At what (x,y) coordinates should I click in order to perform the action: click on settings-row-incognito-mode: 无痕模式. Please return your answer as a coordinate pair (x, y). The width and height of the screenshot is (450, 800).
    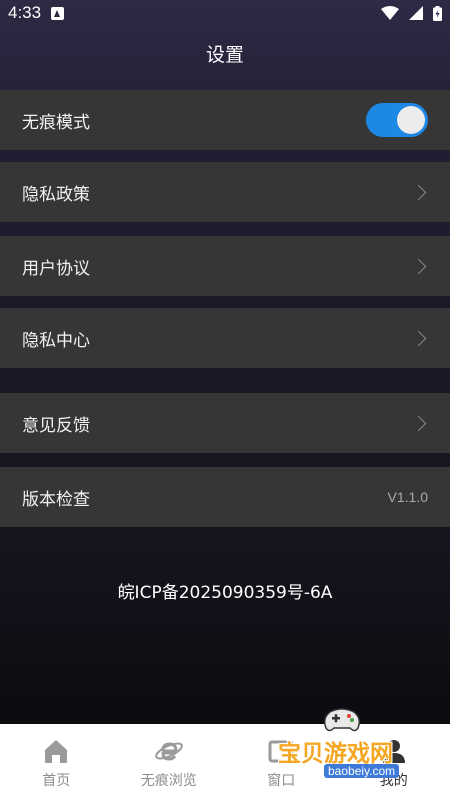
    Looking at the image, I should click on (225, 120).